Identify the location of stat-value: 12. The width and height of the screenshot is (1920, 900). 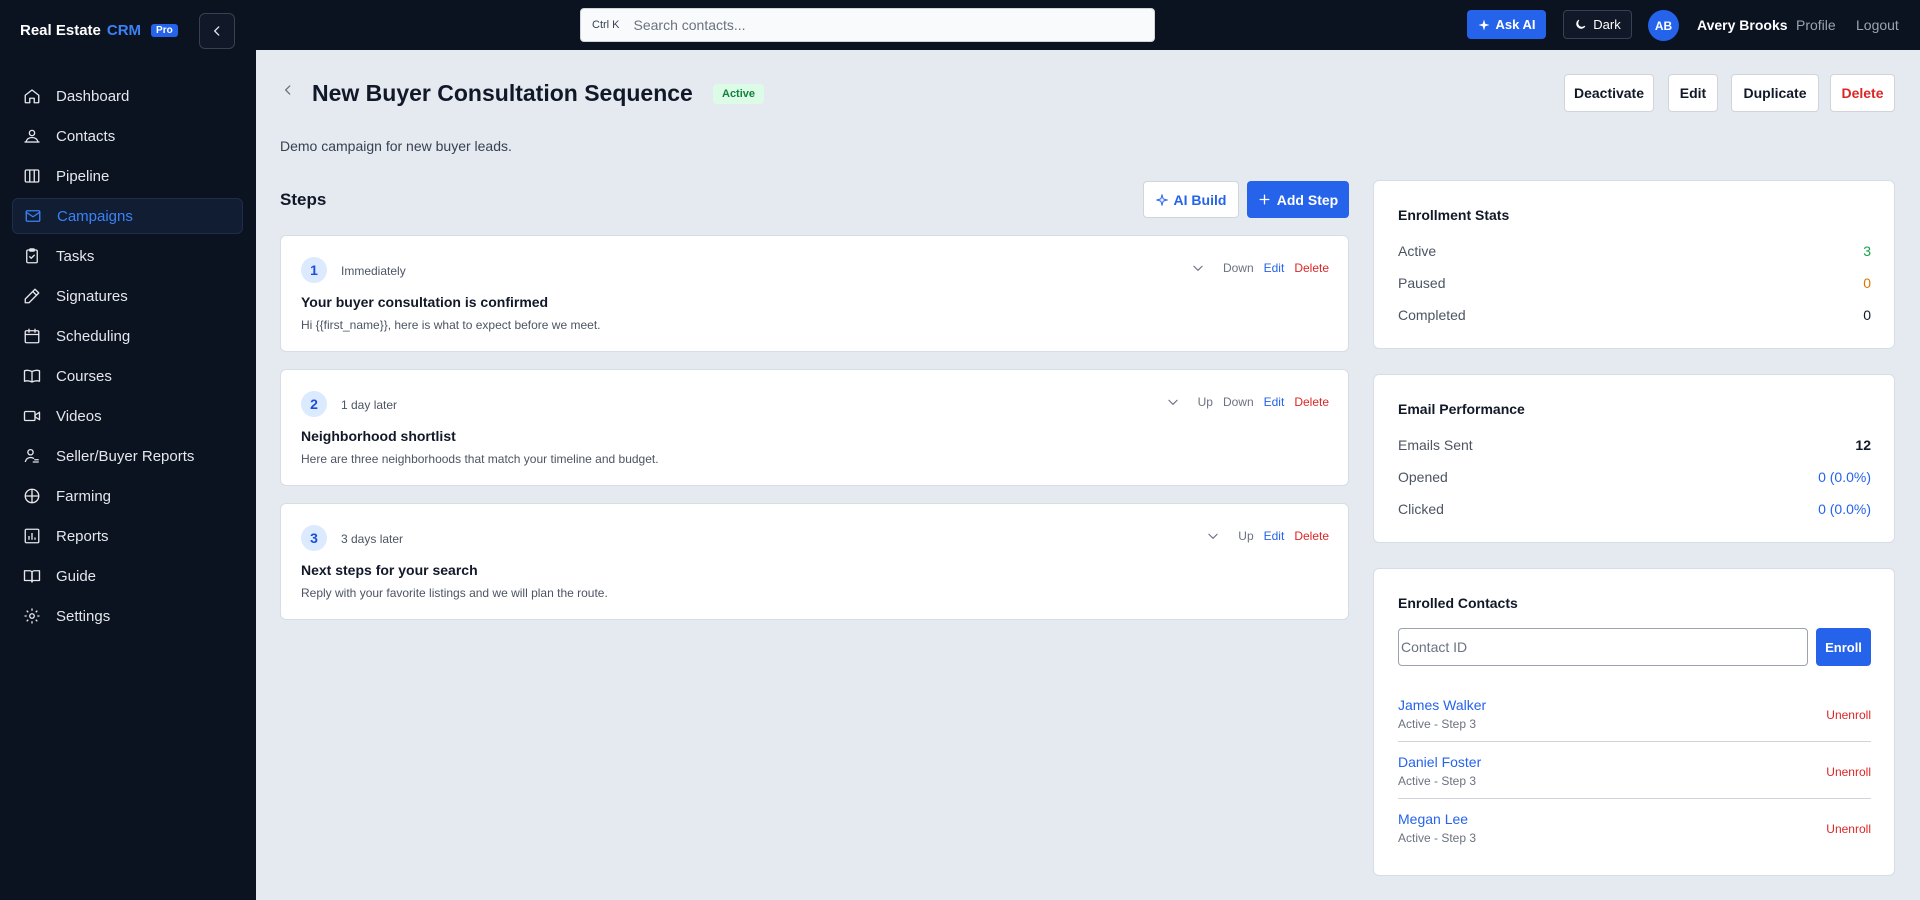
(1863, 445).